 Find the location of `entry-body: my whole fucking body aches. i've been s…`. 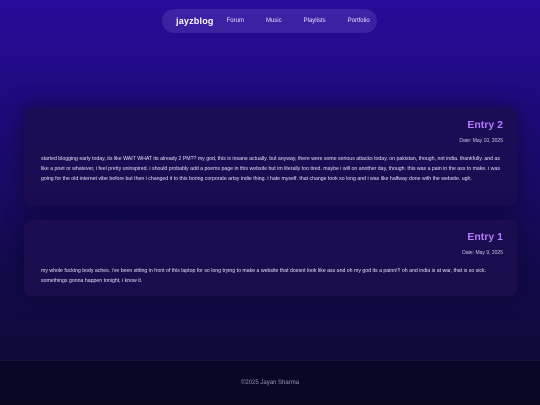

entry-body: my whole fucking body aches. i've been s… is located at coordinates (264, 276).